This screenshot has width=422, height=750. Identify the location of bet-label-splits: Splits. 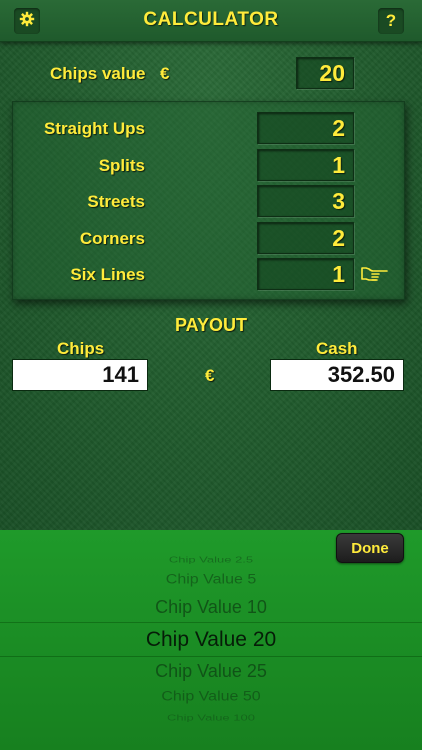
(121, 165).